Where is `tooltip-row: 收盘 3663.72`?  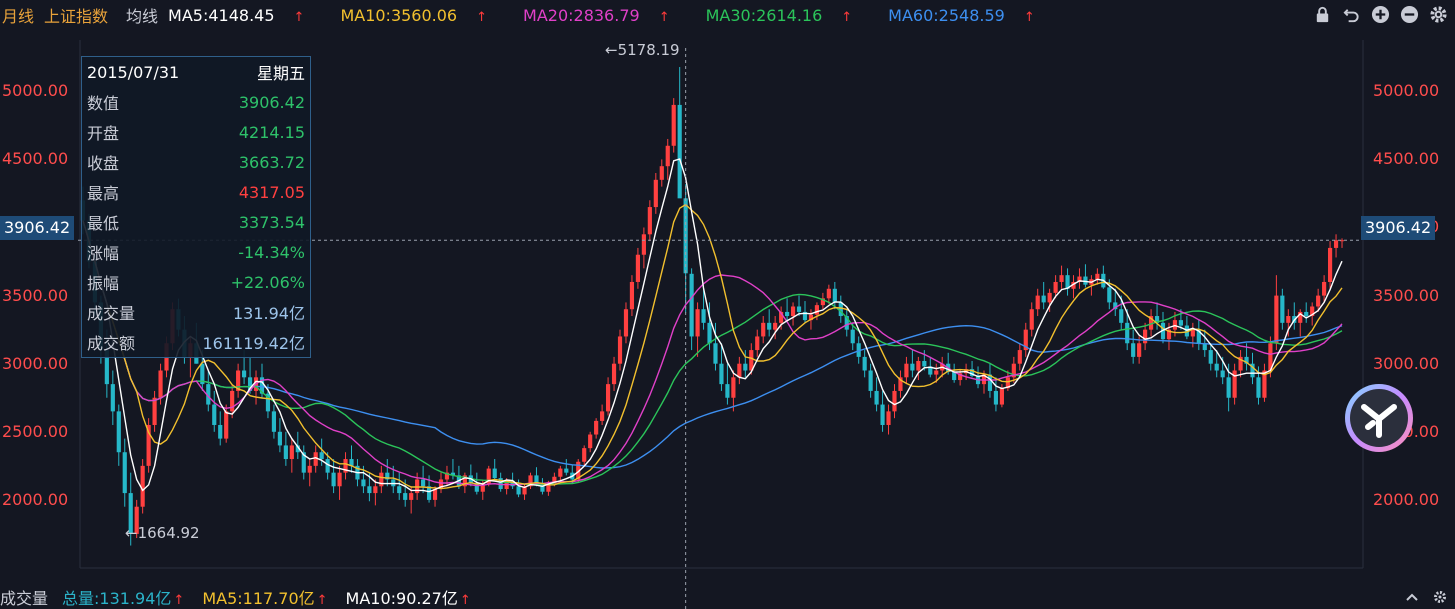 tooltip-row: 收盘 3663.72 is located at coordinates (196, 162).